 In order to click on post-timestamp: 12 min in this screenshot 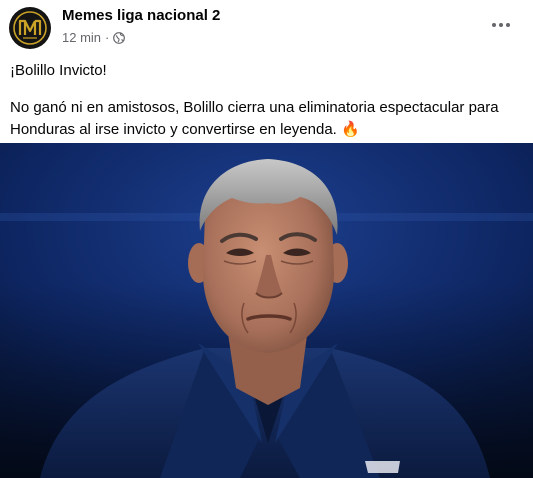, I will do `click(81, 37)`.